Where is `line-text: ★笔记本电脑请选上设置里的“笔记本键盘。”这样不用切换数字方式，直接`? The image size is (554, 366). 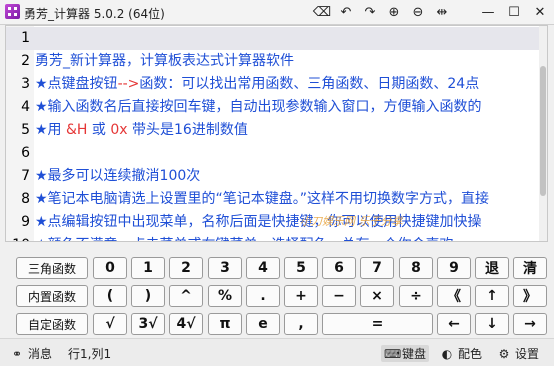 line-text: ★笔记本电脑请选上设置里的“笔记本键盘。”这样不用切换数字方式，直接 is located at coordinates (262, 199).